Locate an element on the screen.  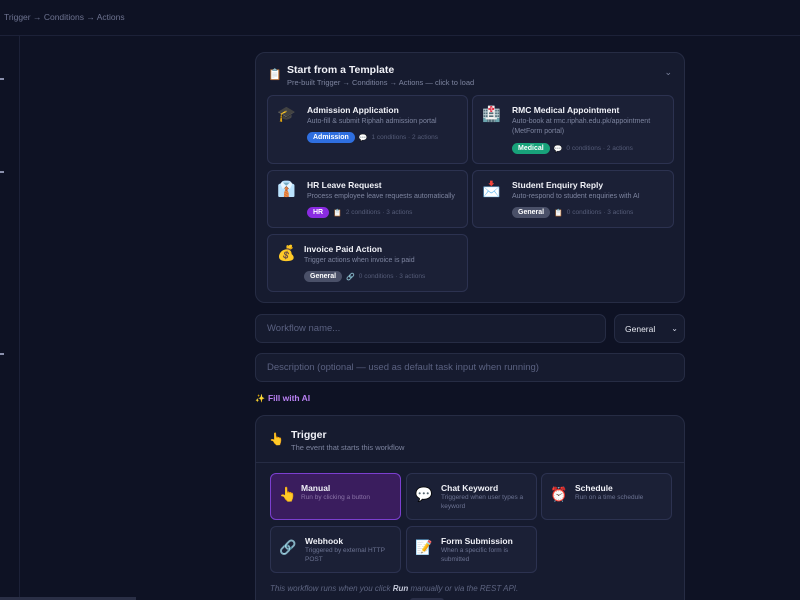
category-select-value: General is located at coordinates (640, 328).